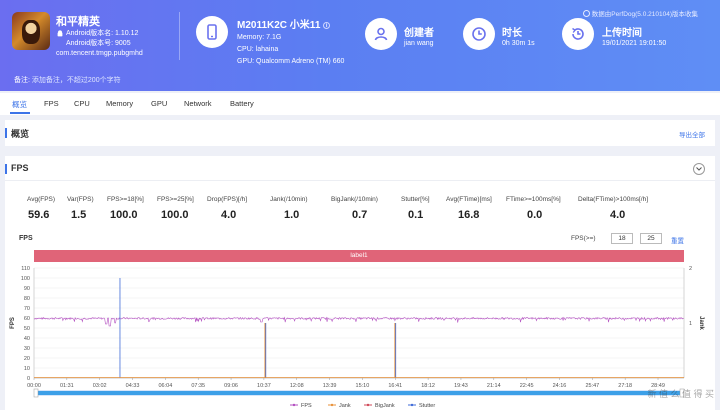 The height and width of the screenshot is (410, 720). I want to click on metric-label: FPS>=18[%], so click(125, 199).